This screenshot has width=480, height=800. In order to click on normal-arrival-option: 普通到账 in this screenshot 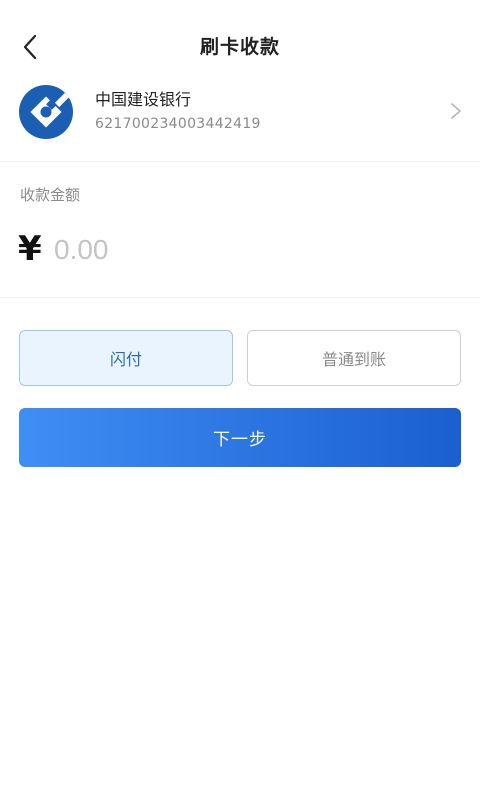, I will do `click(354, 358)`.